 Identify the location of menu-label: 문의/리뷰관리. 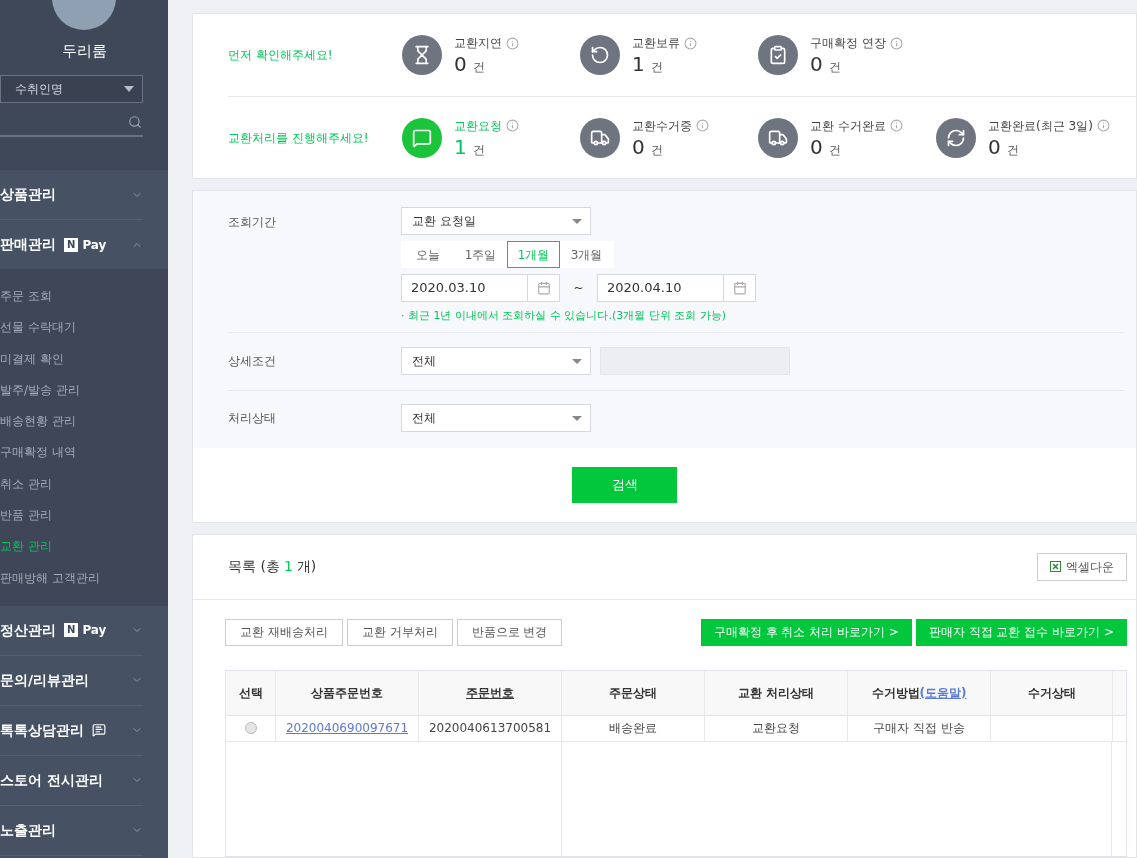
(45, 680).